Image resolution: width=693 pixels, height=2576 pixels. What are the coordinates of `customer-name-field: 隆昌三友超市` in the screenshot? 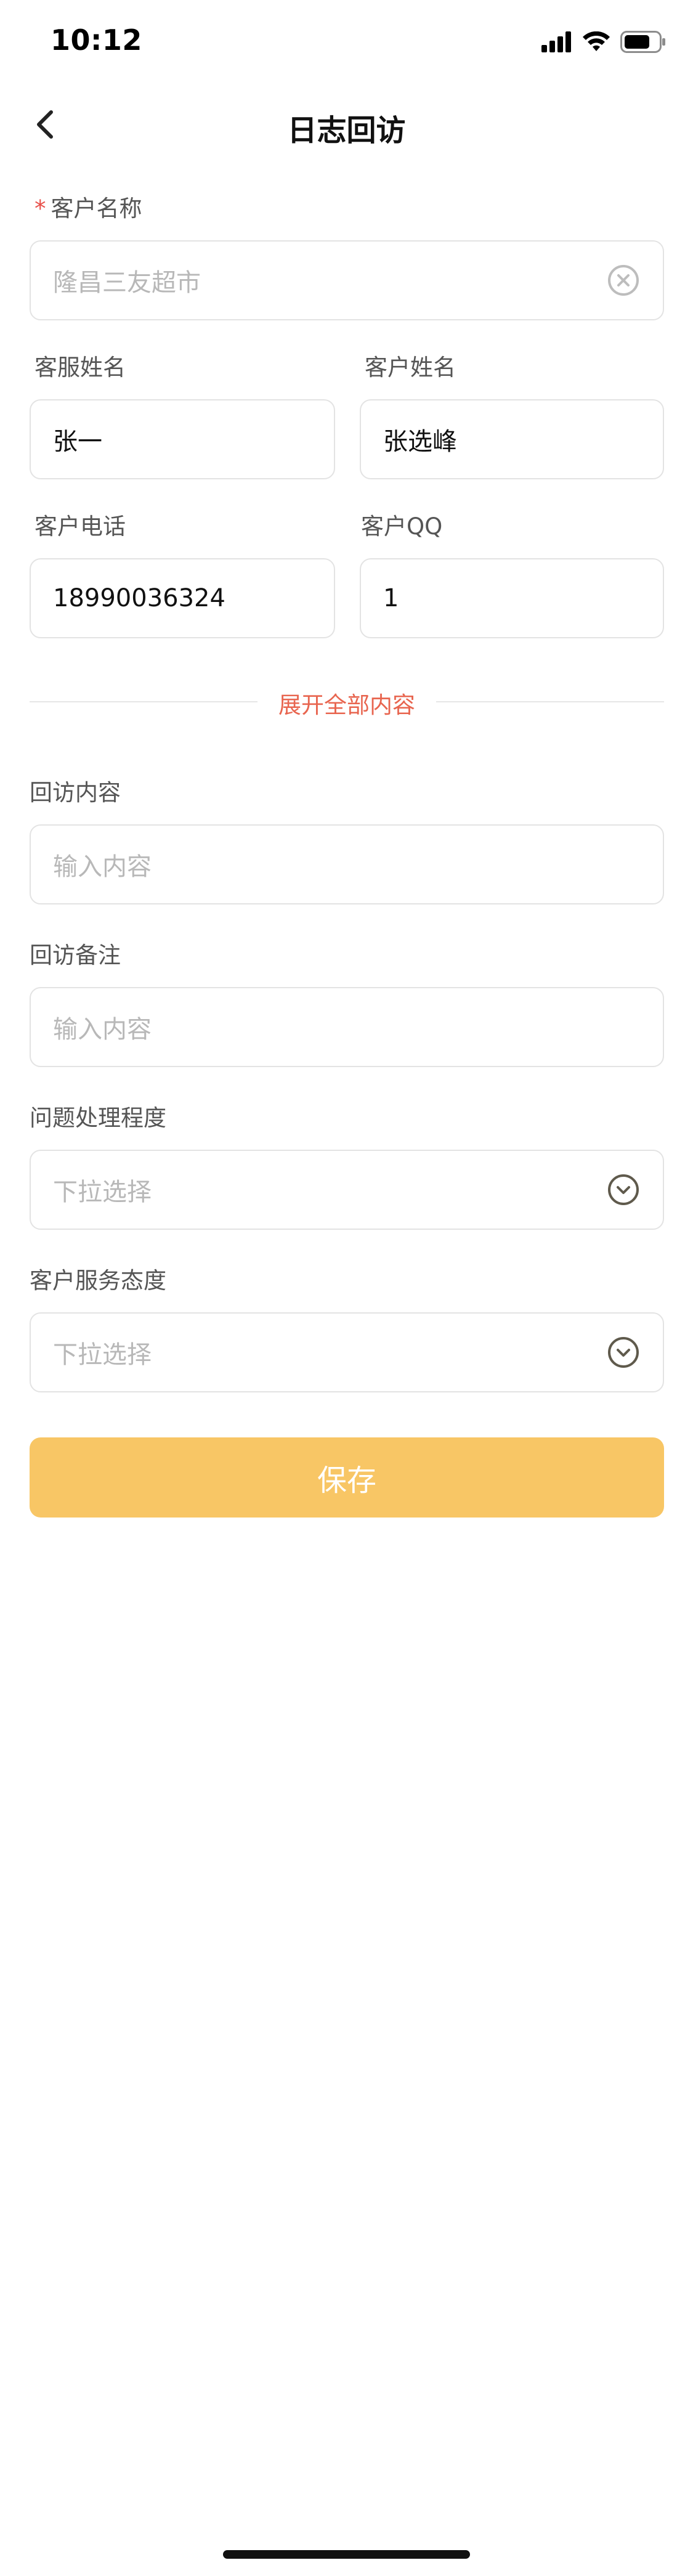 It's located at (347, 280).